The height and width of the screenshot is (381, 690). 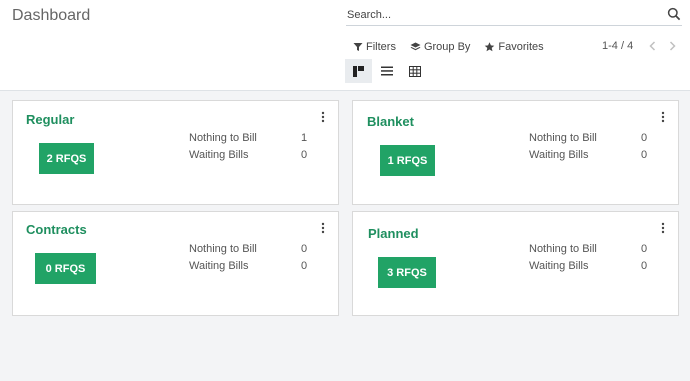 What do you see at coordinates (407, 160) in the screenshot?
I see `rfq-button: 1 RFQS` at bounding box center [407, 160].